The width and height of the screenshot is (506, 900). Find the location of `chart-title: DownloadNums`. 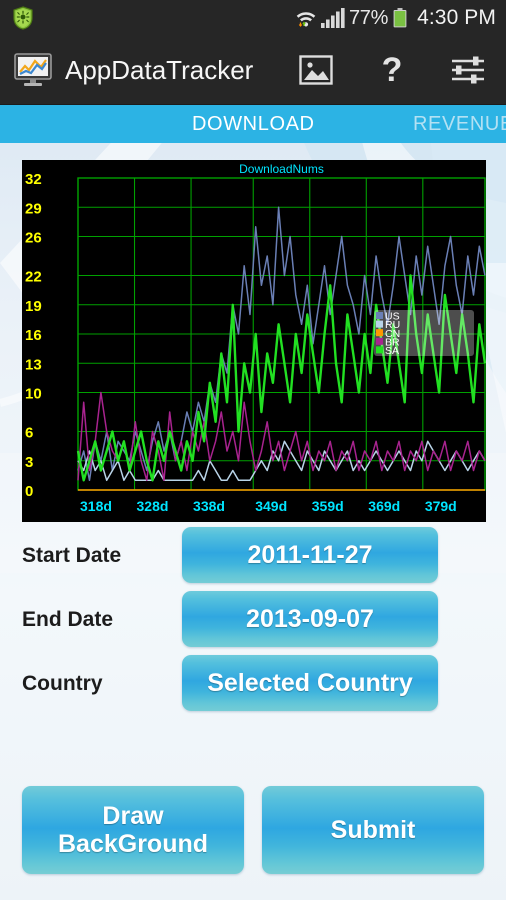

chart-title: DownloadNums is located at coordinates (281, 169).